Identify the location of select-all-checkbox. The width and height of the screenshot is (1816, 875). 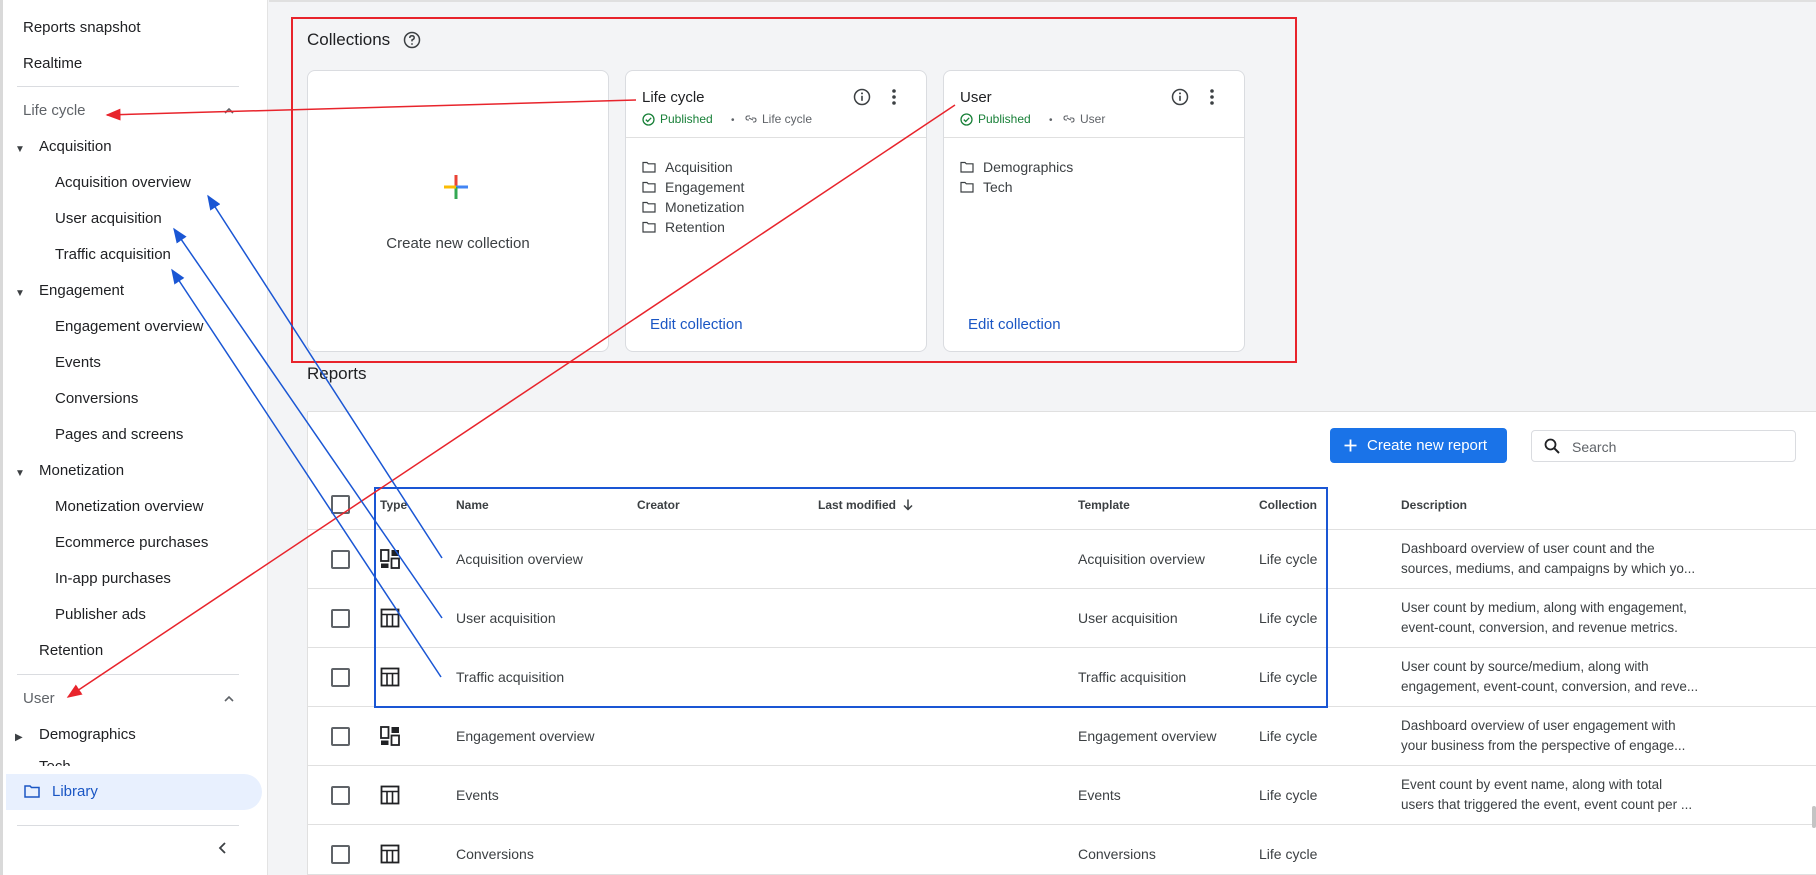
(340, 504).